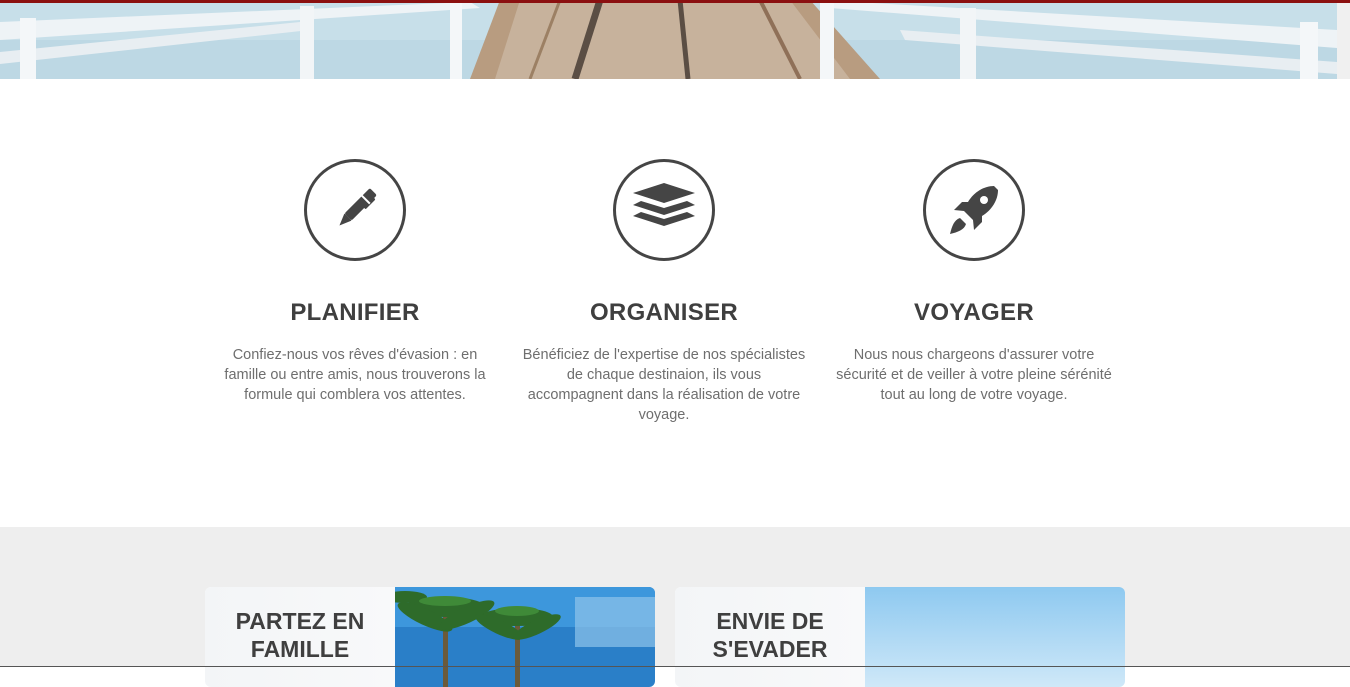 Image resolution: width=1350 pixels, height=687 pixels. I want to click on scrollbar-track, so click(1343, 39).